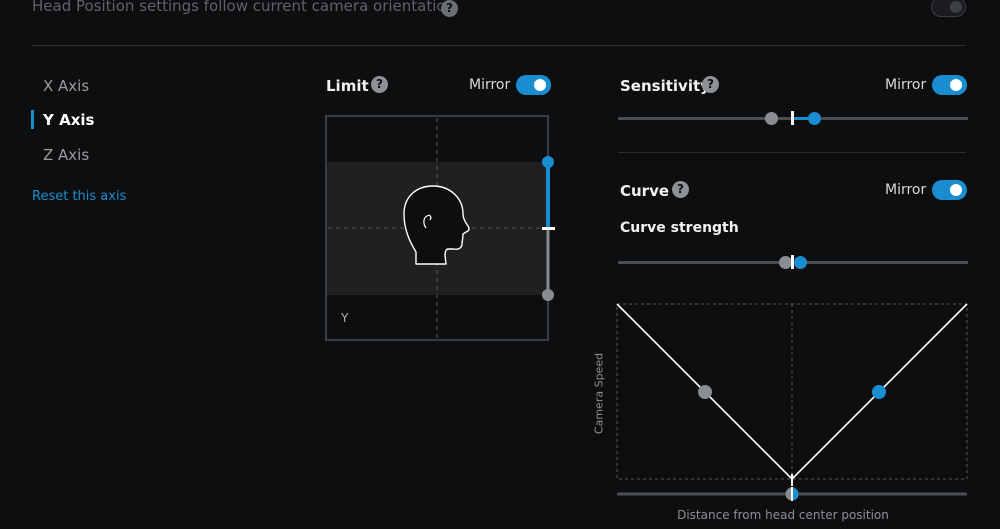 This screenshot has height=529, width=1000. What do you see at coordinates (680, 189) in the screenshot?
I see `curve-help-icon: ?` at bounding box center [680, 189].